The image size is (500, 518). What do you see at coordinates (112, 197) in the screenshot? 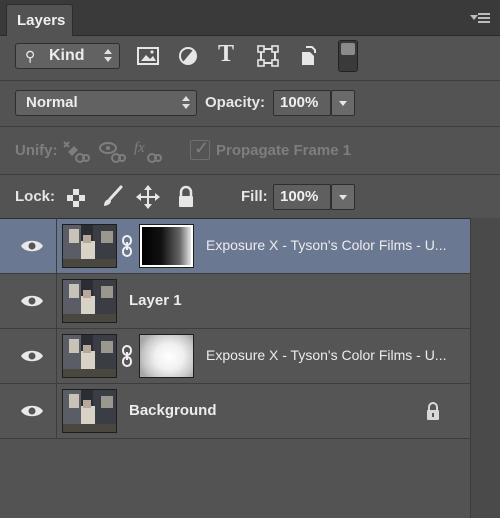
I see `lock-image-pixels-icon` at bounding box center [112, 197].